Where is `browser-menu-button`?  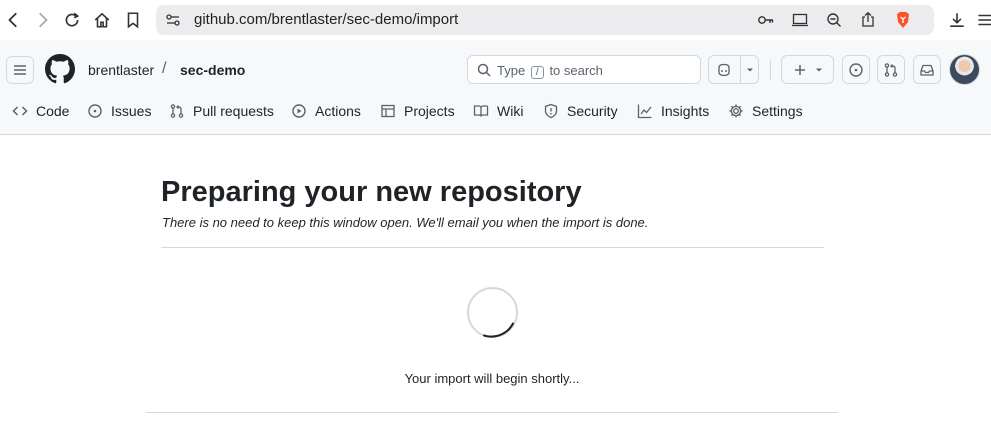
browser-menu-button is located at coordinates (981, 20).